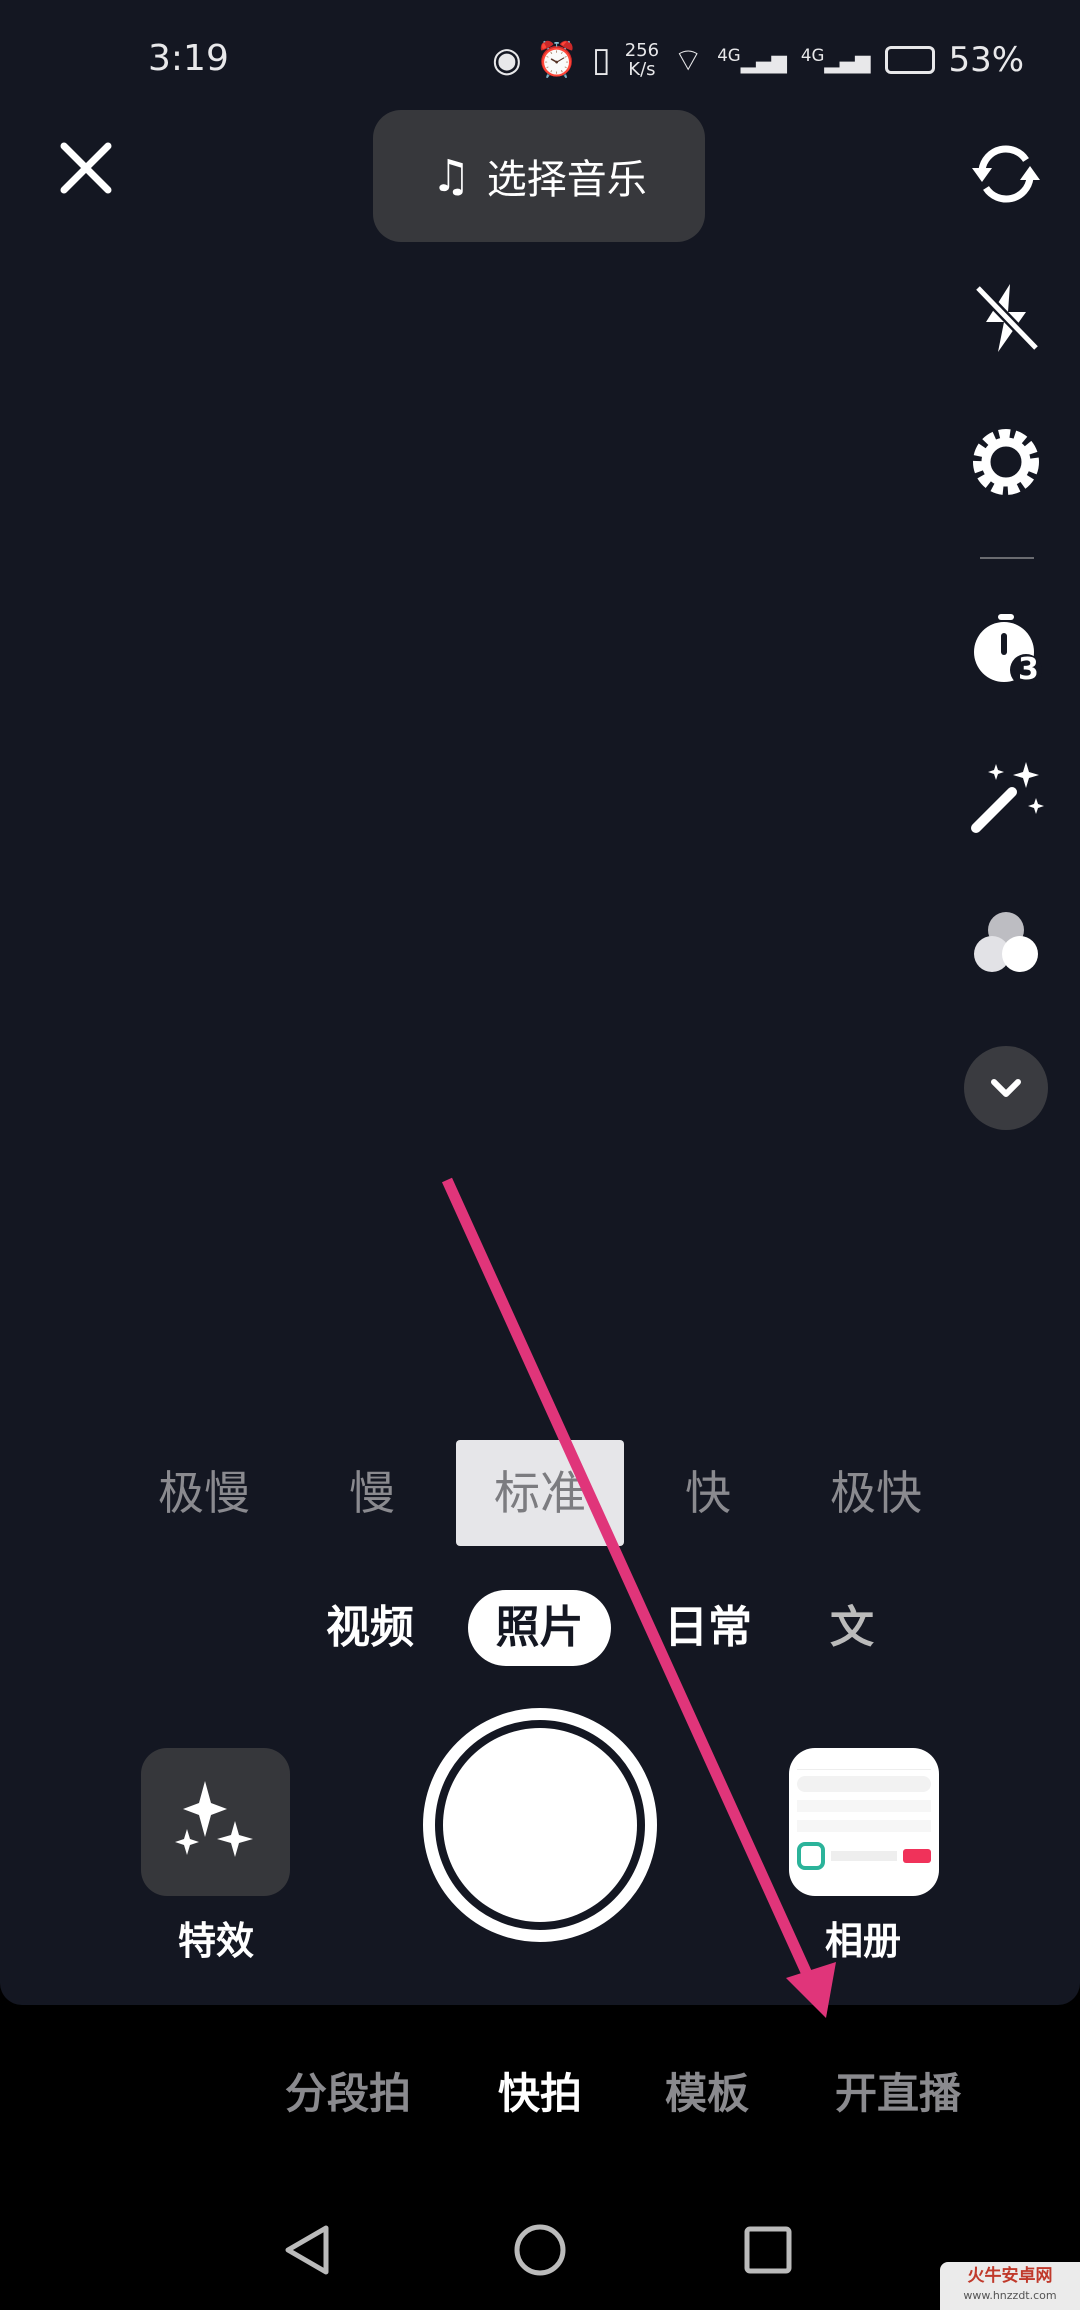 This screenshot has height=2310, width=1080. Describe the element at coordinates (1010, 2286) in the screenshot. I see `watermark-logo: 火牛安卓网 www.hnzzdt.com` at that location.